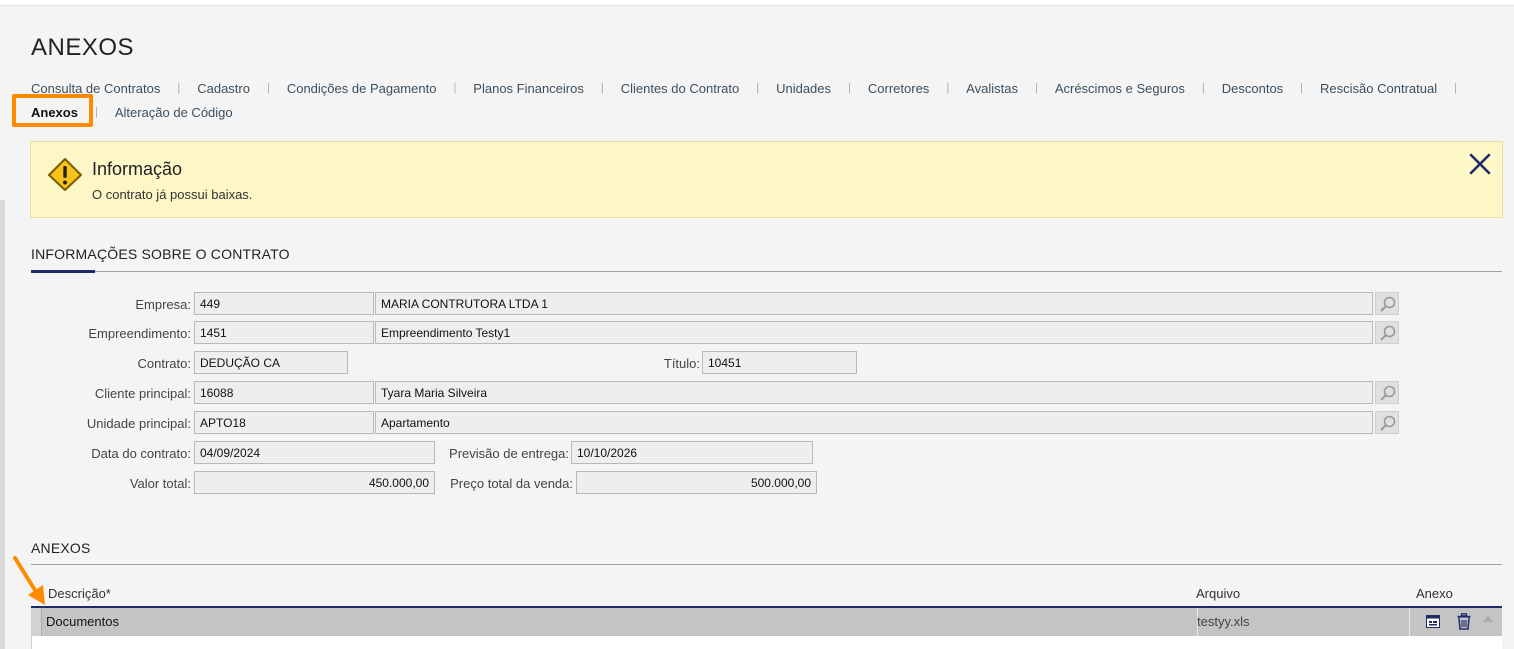 Image resolution: width=1514 pixels, height=649 pixels. Describe the element at coordinates (362, 88) in the screenshot. I see `tab-condicoes-pagamento: Condições de Pagamento` at that location.